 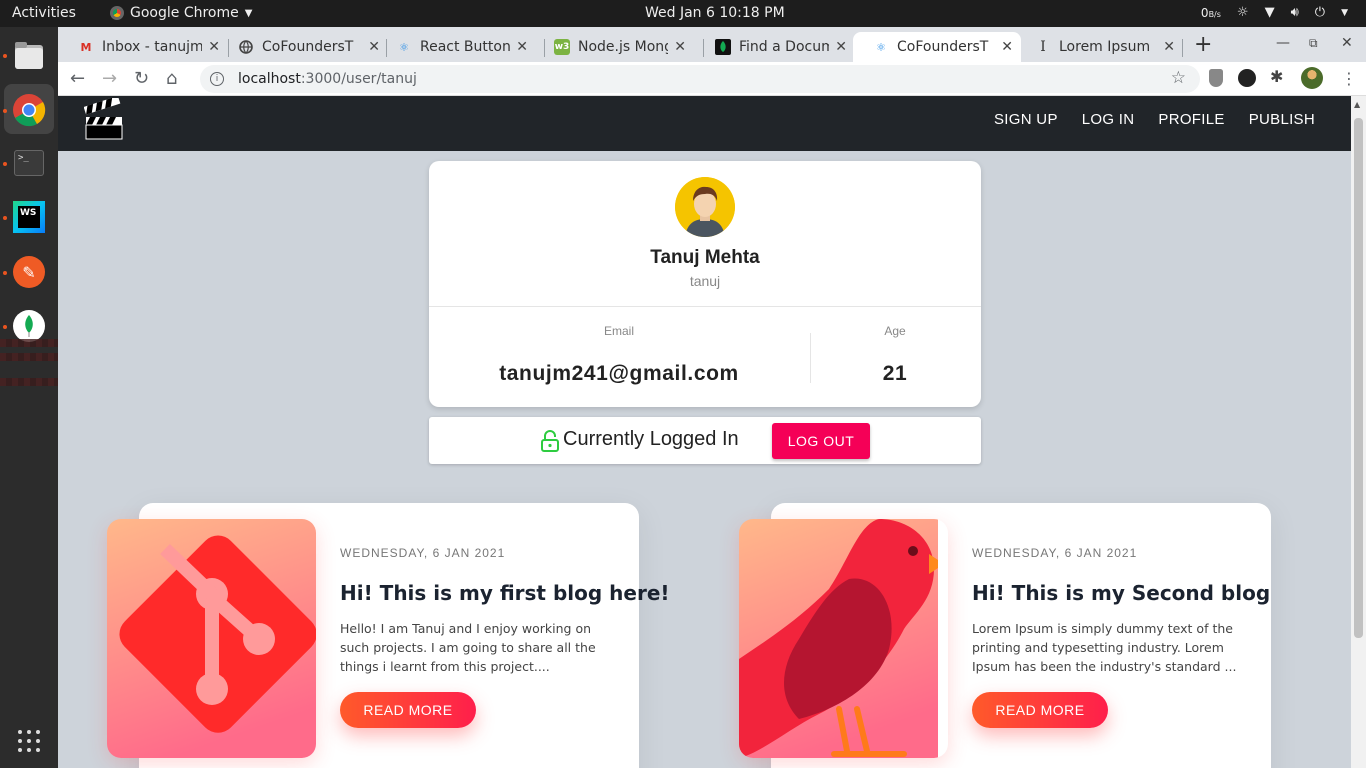 What do you see at coordinates (895, 373) in the screenshot?
I see `age-value: 21` at bounding box center [895, 373].